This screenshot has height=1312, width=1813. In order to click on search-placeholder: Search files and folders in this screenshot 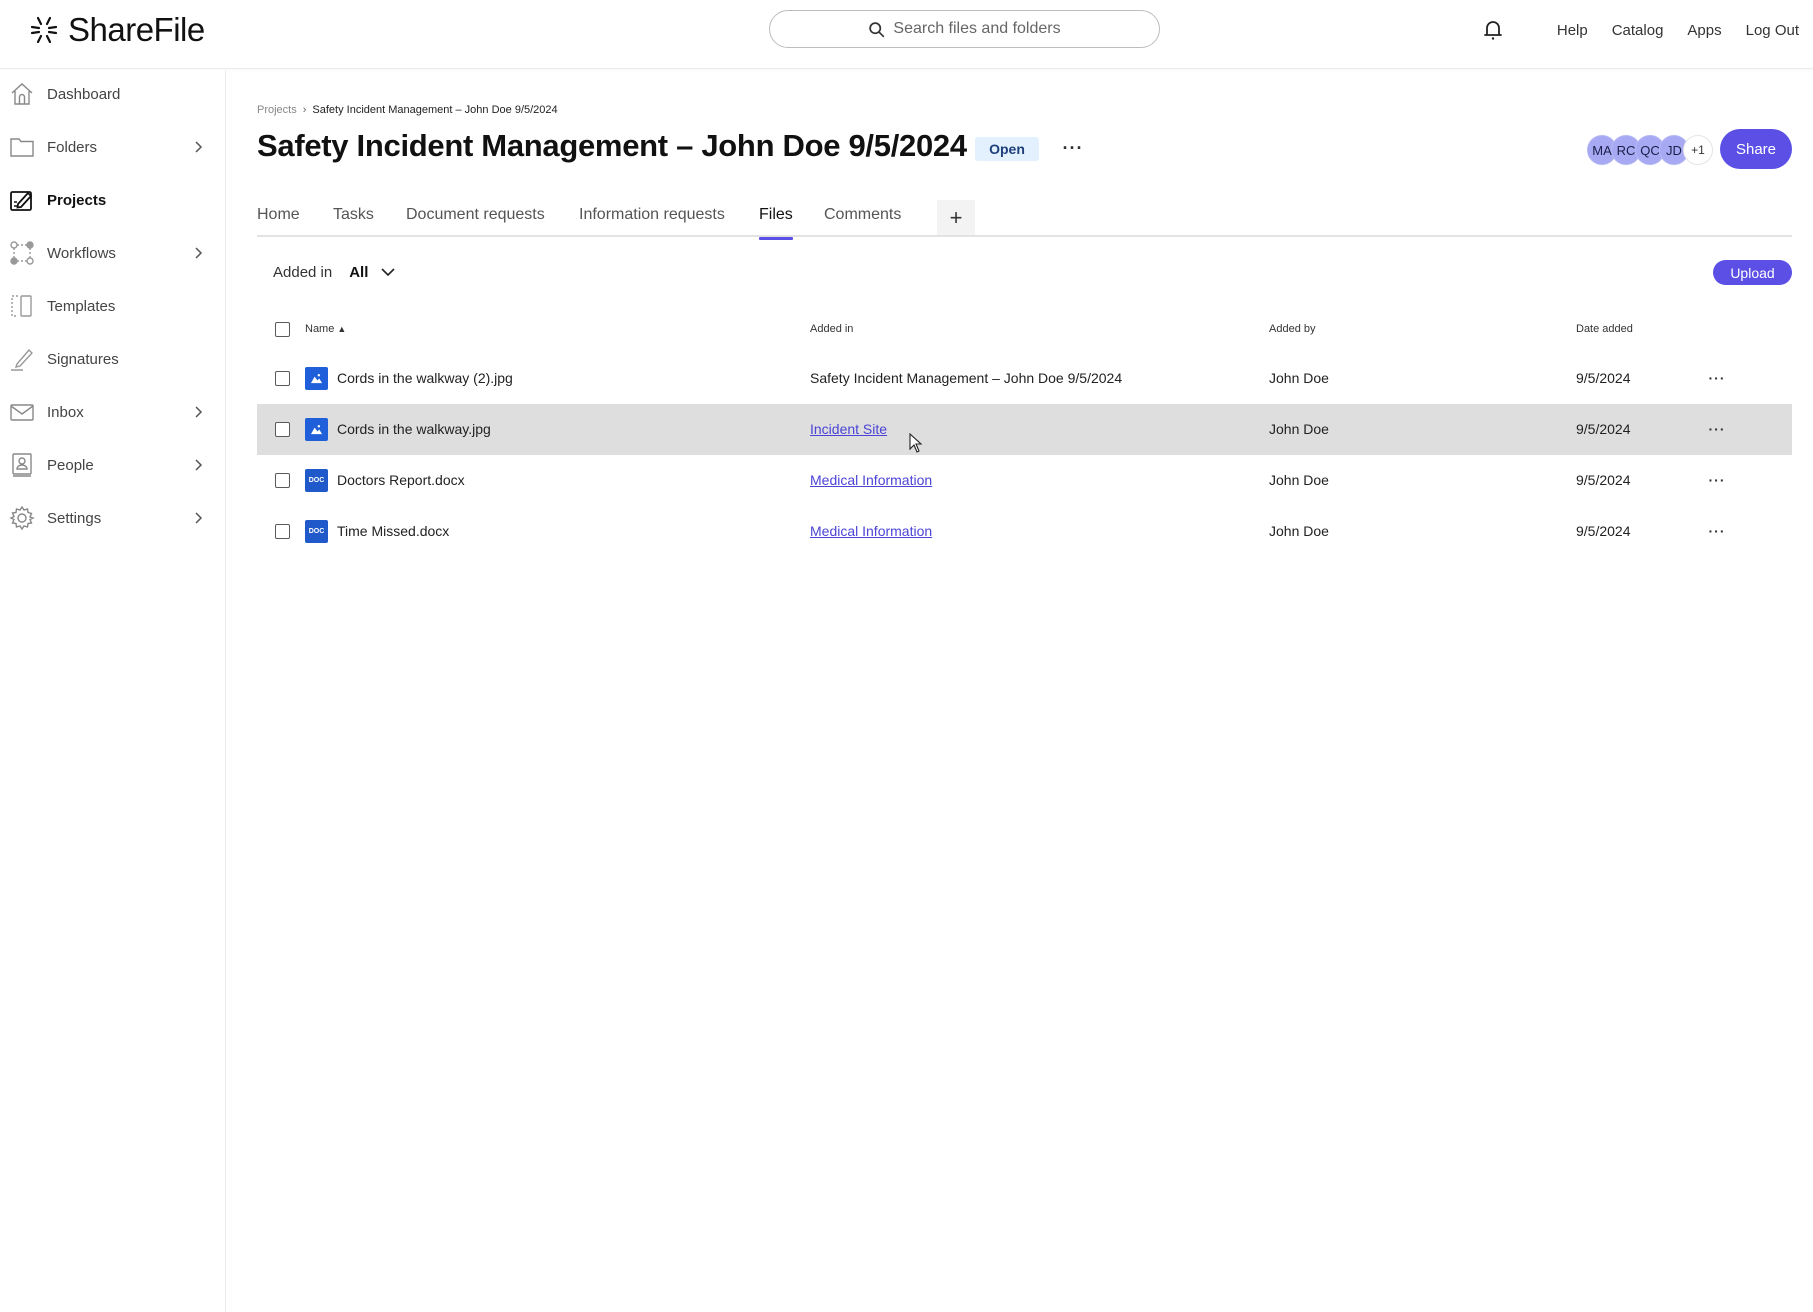, I will do `click(977, 28)`.